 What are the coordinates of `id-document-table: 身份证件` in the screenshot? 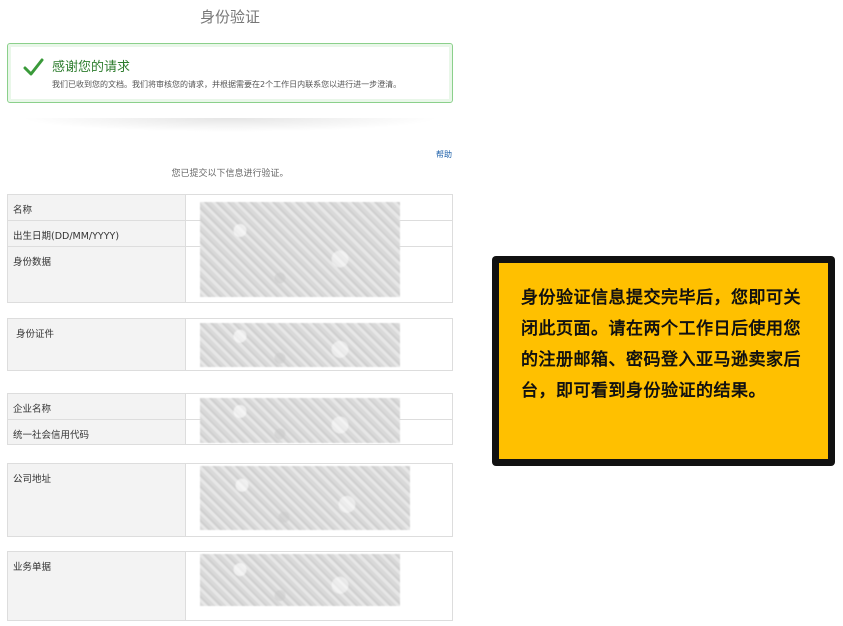 It's located at (230, 344).